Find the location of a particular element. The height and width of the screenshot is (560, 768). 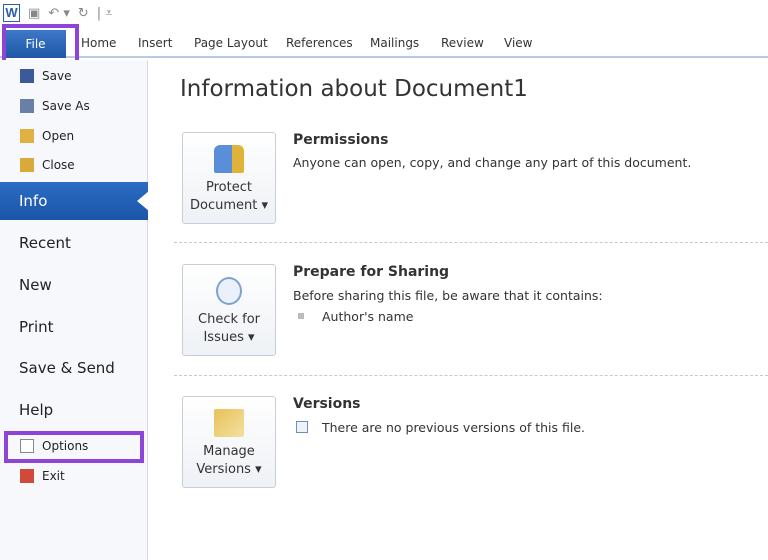

menu-save: Save is located at coordinates (45, 76).